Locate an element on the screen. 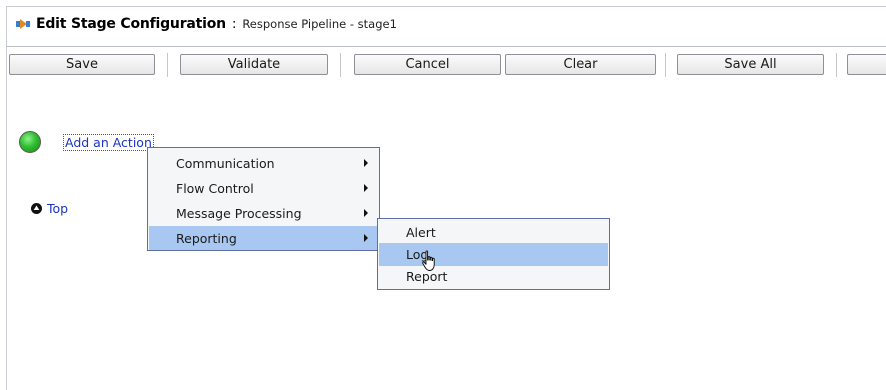  menu-item-communication: Communication is located at coordinates (263, 163).